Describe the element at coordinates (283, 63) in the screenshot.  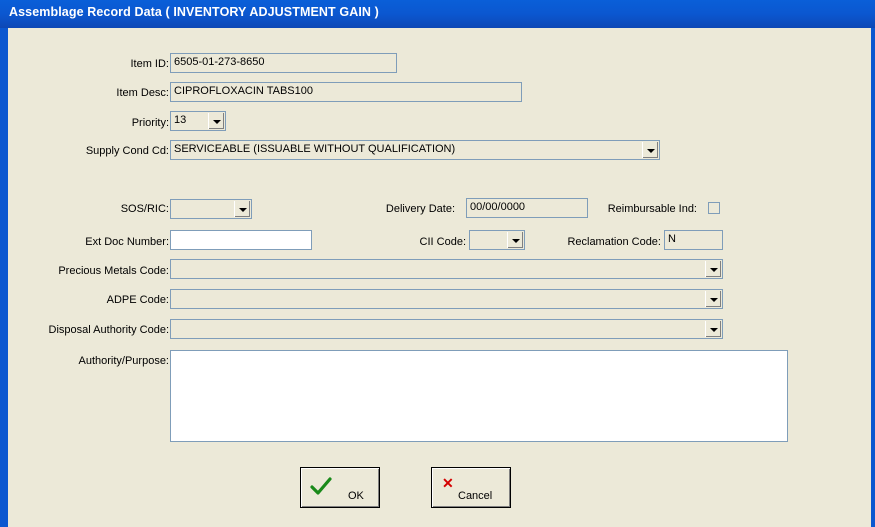
I see `item-id-field: 6505-01-273-8650` at that location.